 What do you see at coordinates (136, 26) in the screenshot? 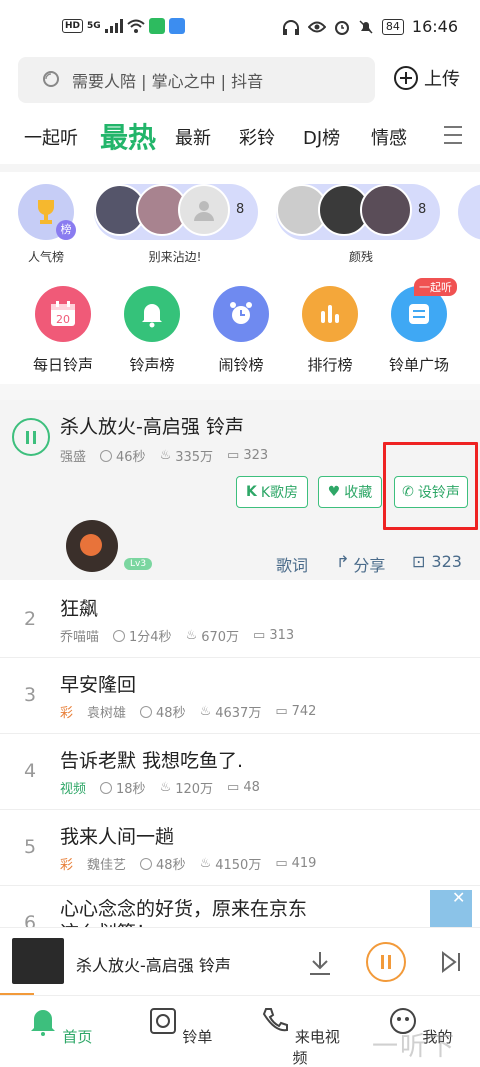
I see `wifi-icon` at bounding box center [136, 26].